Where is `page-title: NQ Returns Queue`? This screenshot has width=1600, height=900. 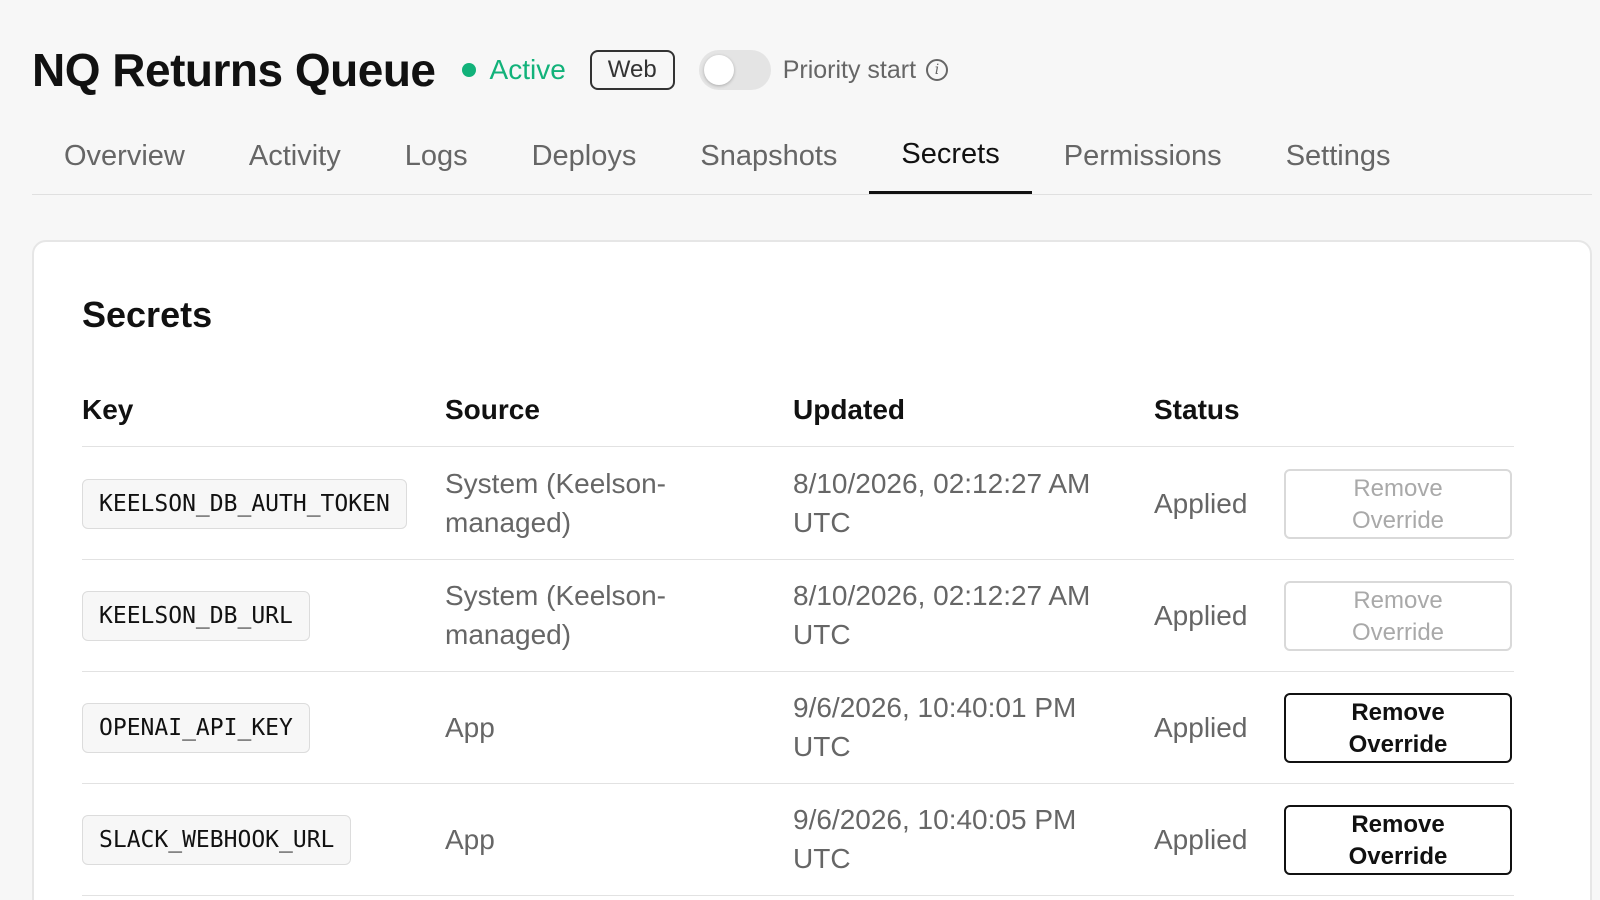 page-title: NQ Returns Queue is located at coordinates (234, 70).